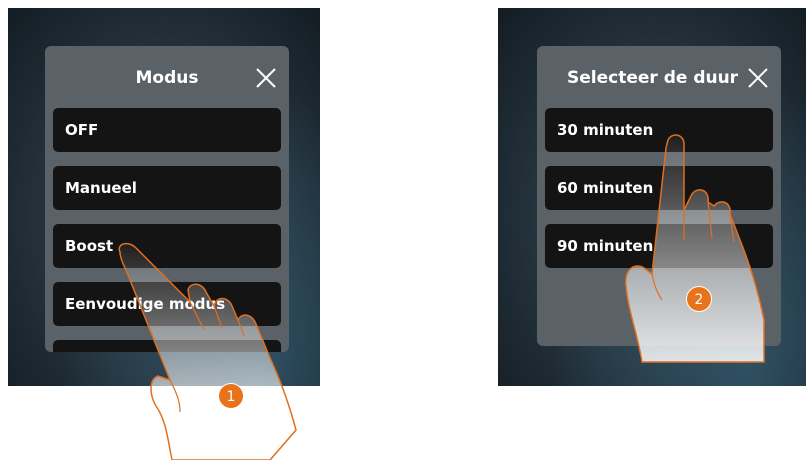 This screenshot has width=806, height=460. Describe the element at coordinates (659, 246) in the screenshot. I see `option-90-minutes: 90 minuten` at that location.